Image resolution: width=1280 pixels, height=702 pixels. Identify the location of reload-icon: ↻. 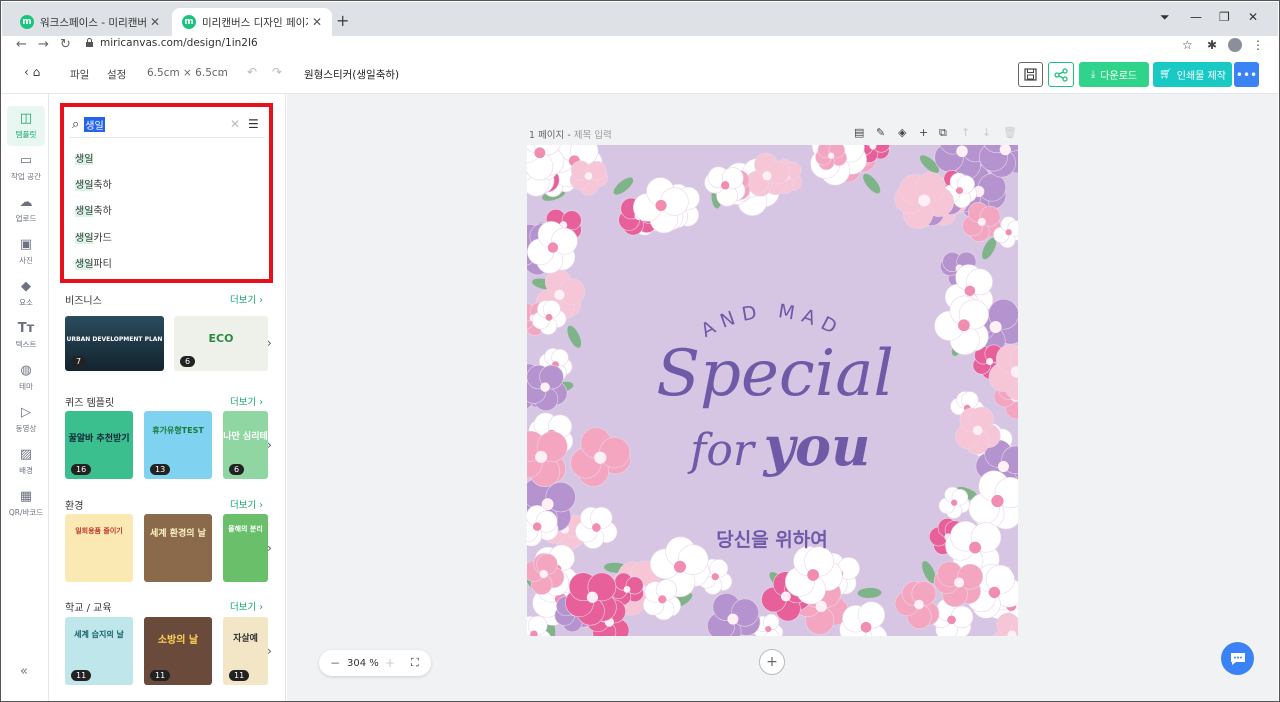
(65, 45).